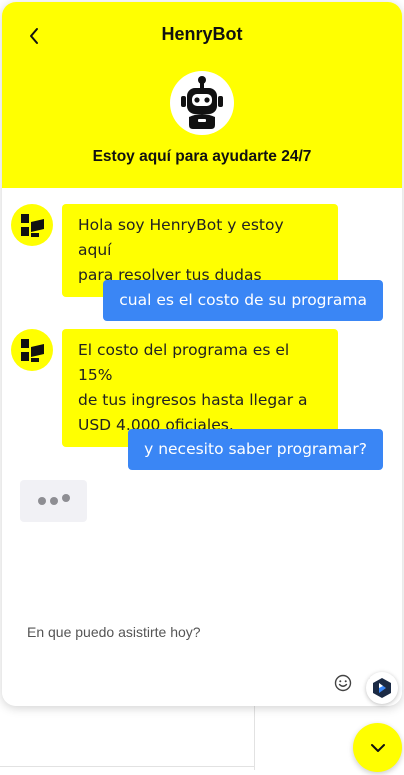 This screenshot has height=775, width=404. I want to click on emoji-button, so click(344, 684).